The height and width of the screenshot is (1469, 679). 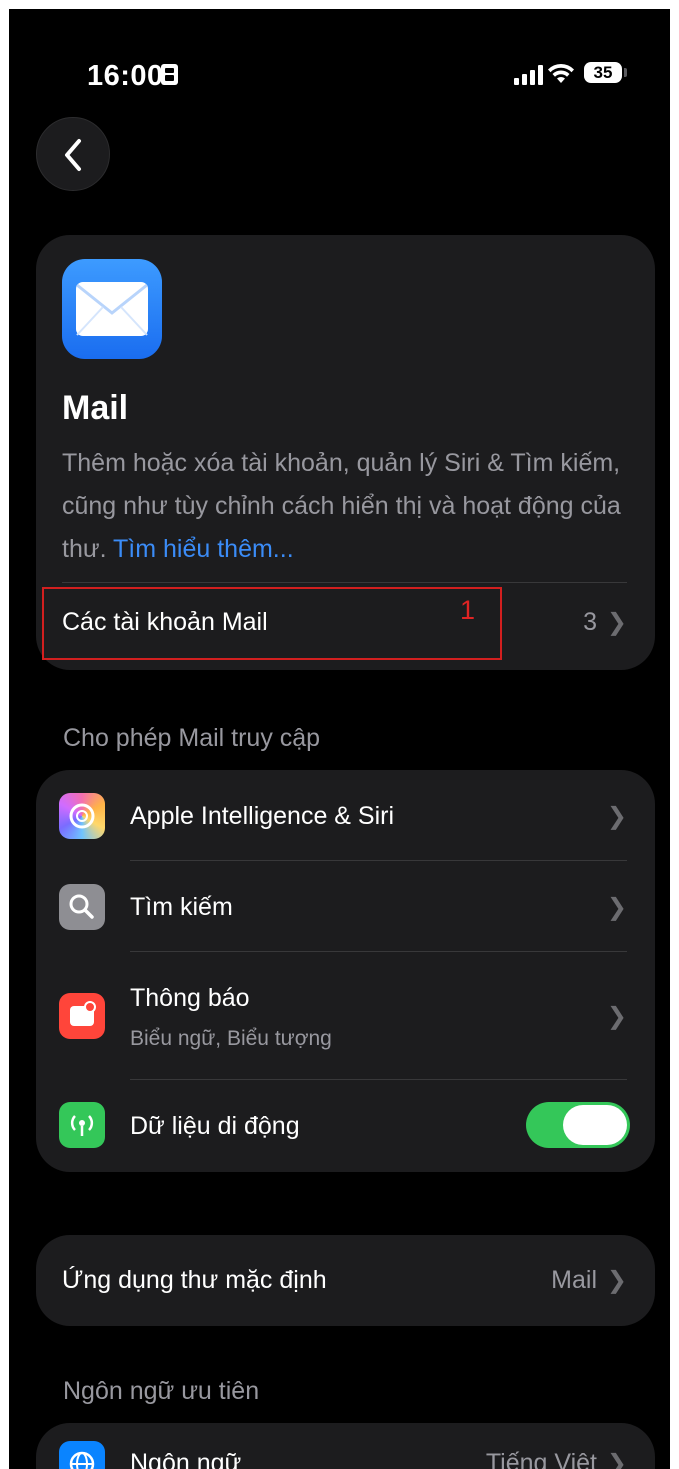 What do you see at coordinates (603, 72) in the screenshot?
I see `battery-icon: 35` at bounding box center [603, 72].